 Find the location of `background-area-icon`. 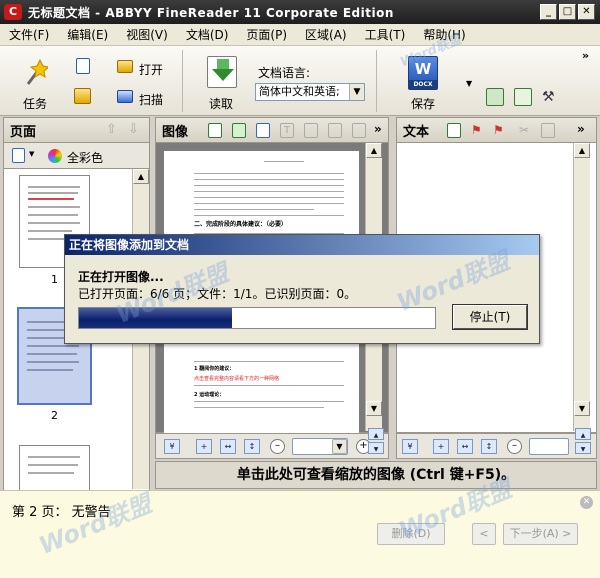

background-area-icon is located at coordinates (359, 130).